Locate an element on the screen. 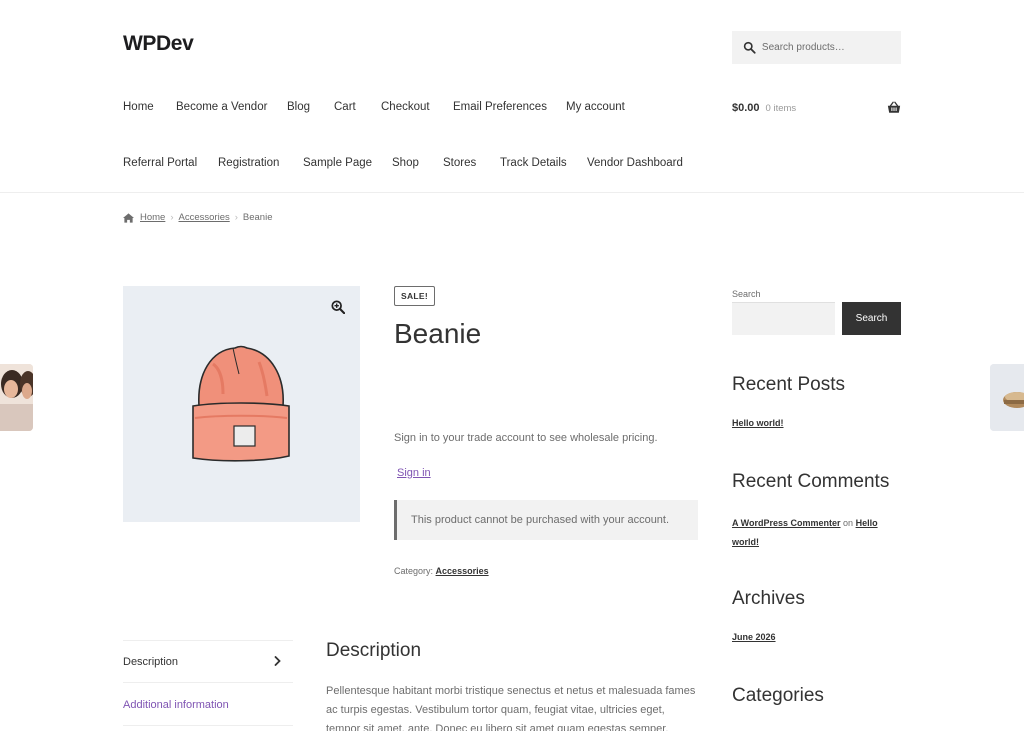 The height and width of the screenshot is (731, 1024). product-title: Beanie is located at coordinates (438, 333).